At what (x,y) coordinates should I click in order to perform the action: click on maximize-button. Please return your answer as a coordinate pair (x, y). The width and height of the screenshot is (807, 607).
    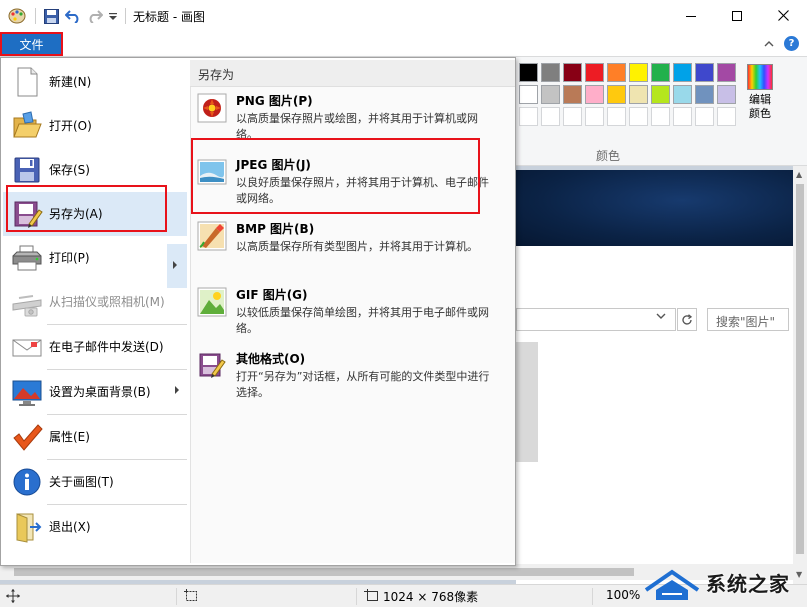
    Looking at the image, I should click on (737, 15).